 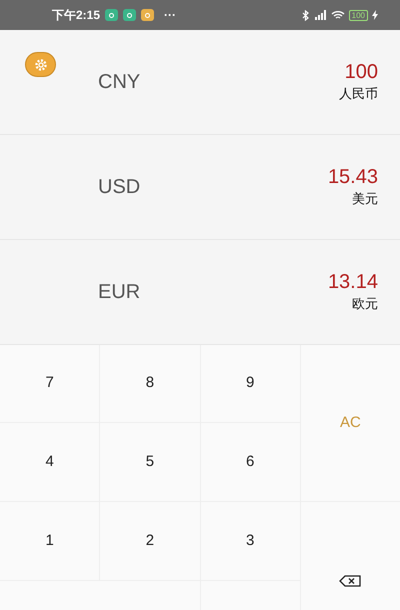 What do you see at coordinates (358, 94) in the screenshot?
I see `currency-name: 人民币` at bounding box center [358, 94].